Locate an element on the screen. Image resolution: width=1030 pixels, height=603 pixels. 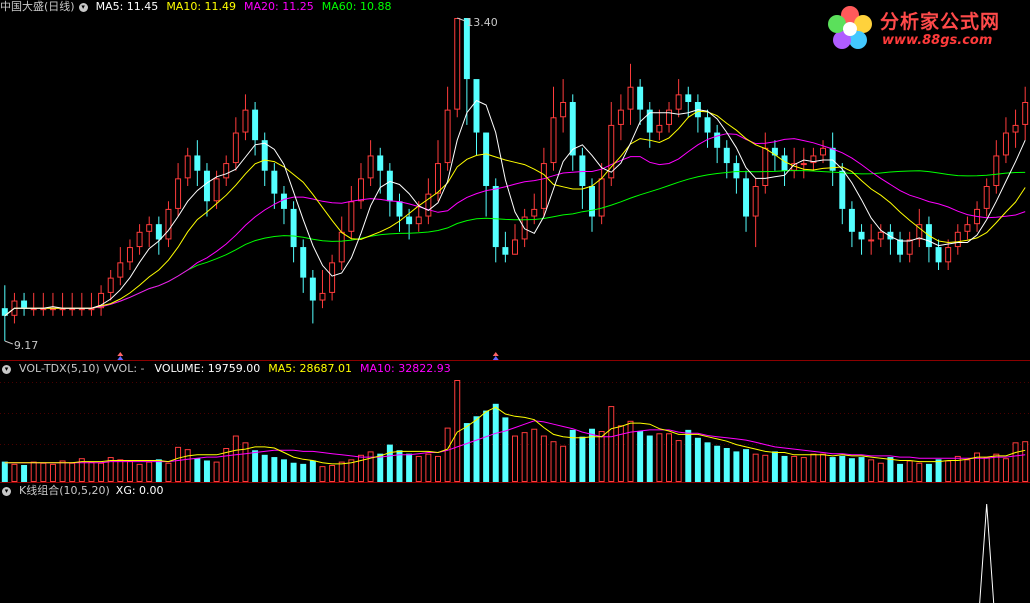
ma20-label: MA20: 11.25 is located at coordinates (279, 6).